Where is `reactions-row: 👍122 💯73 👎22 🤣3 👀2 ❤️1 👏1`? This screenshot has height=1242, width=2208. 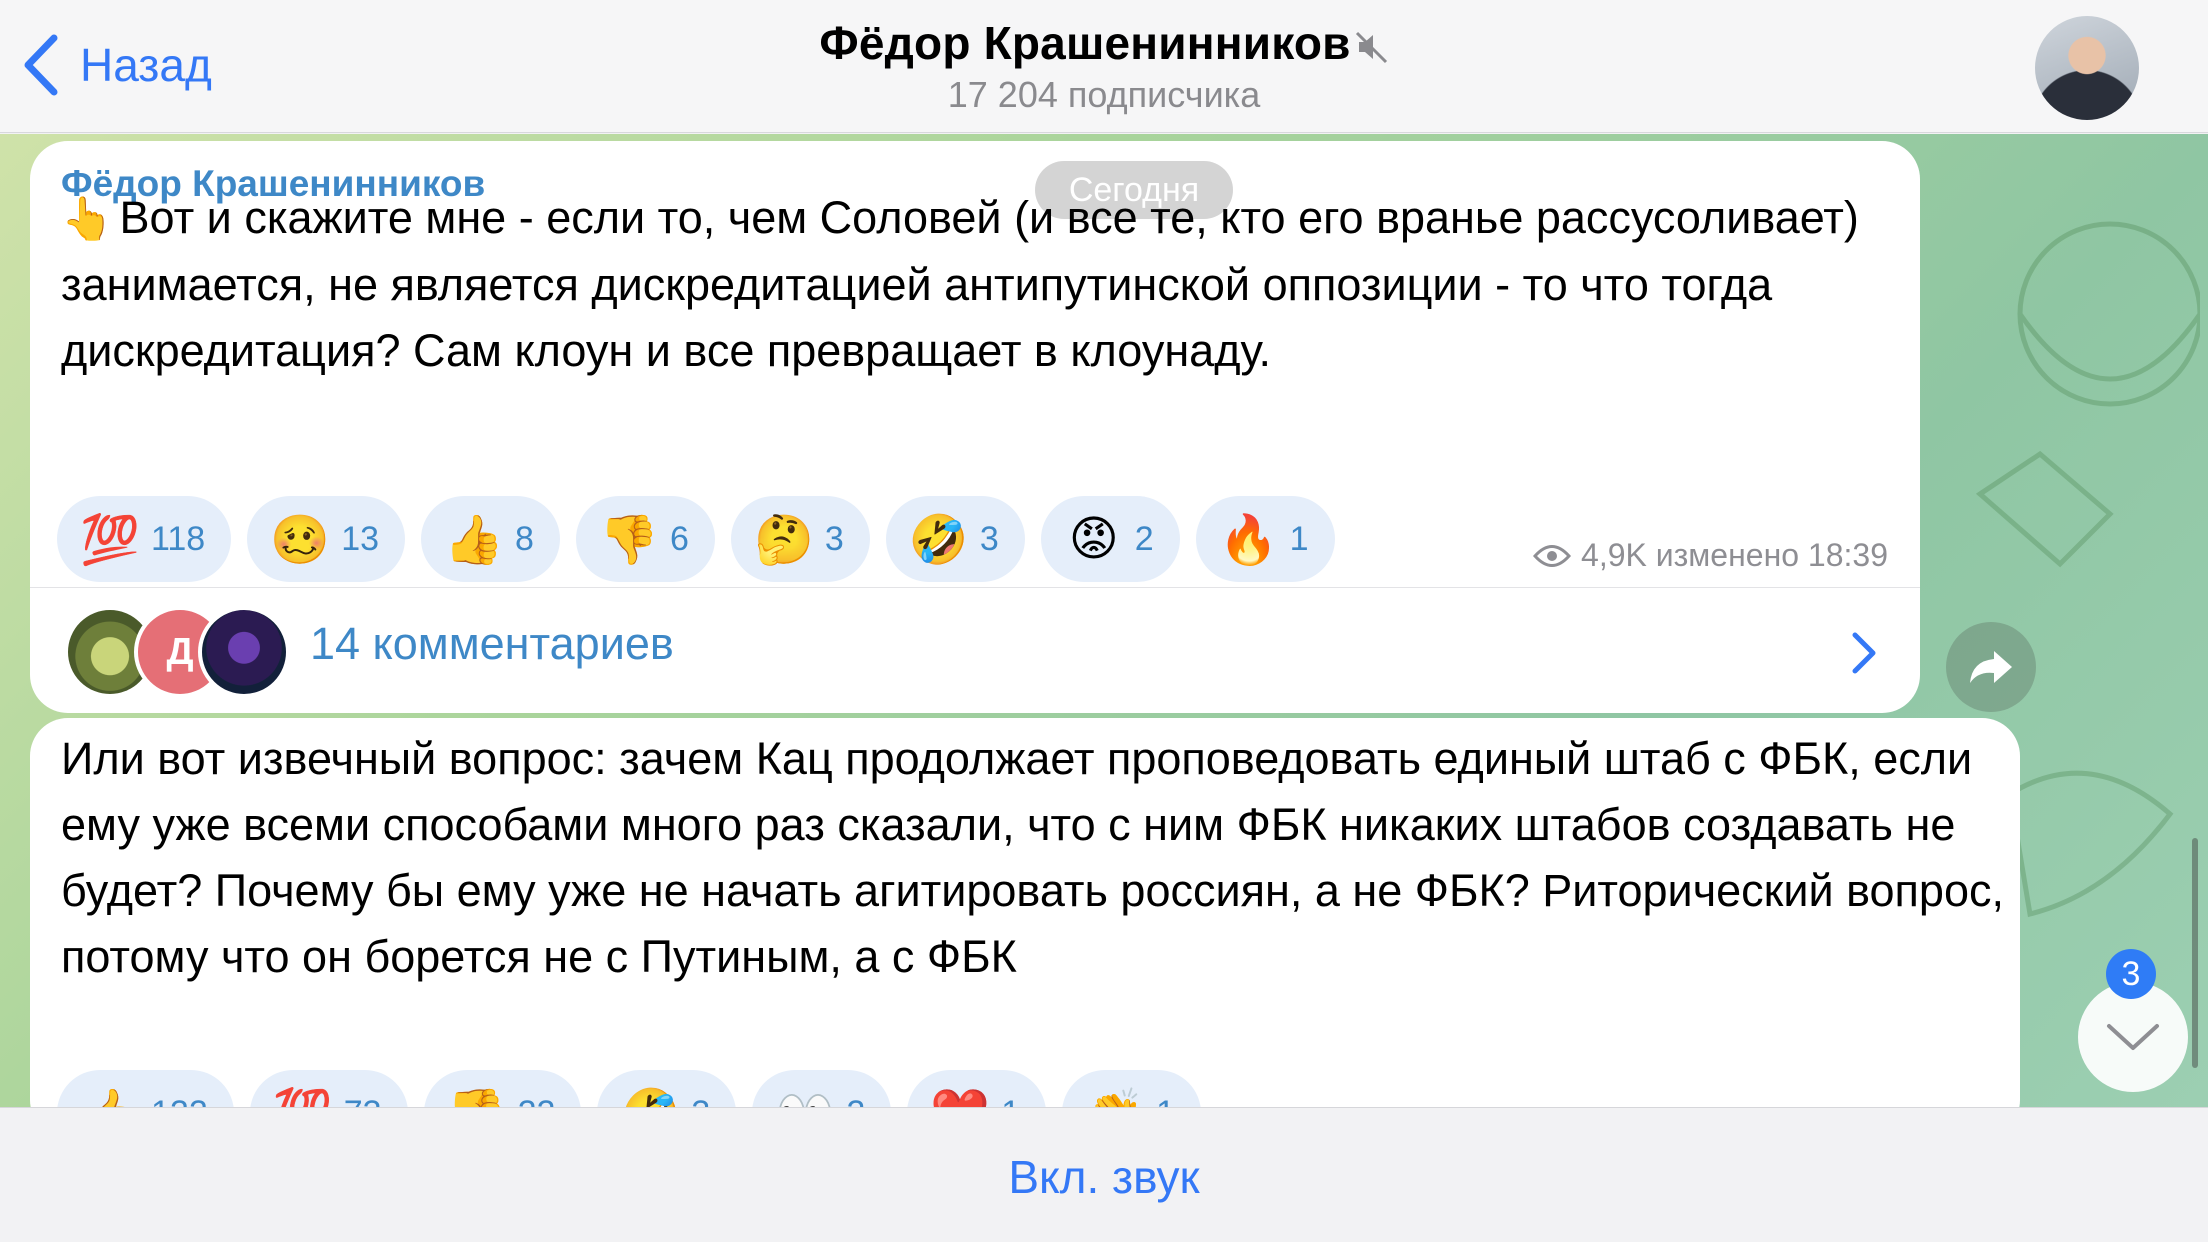 reactions-row: 👍122 💯73 👎22 🤣3 👀2 ❤️1 👏1 is located at coordinates (637, 1088).